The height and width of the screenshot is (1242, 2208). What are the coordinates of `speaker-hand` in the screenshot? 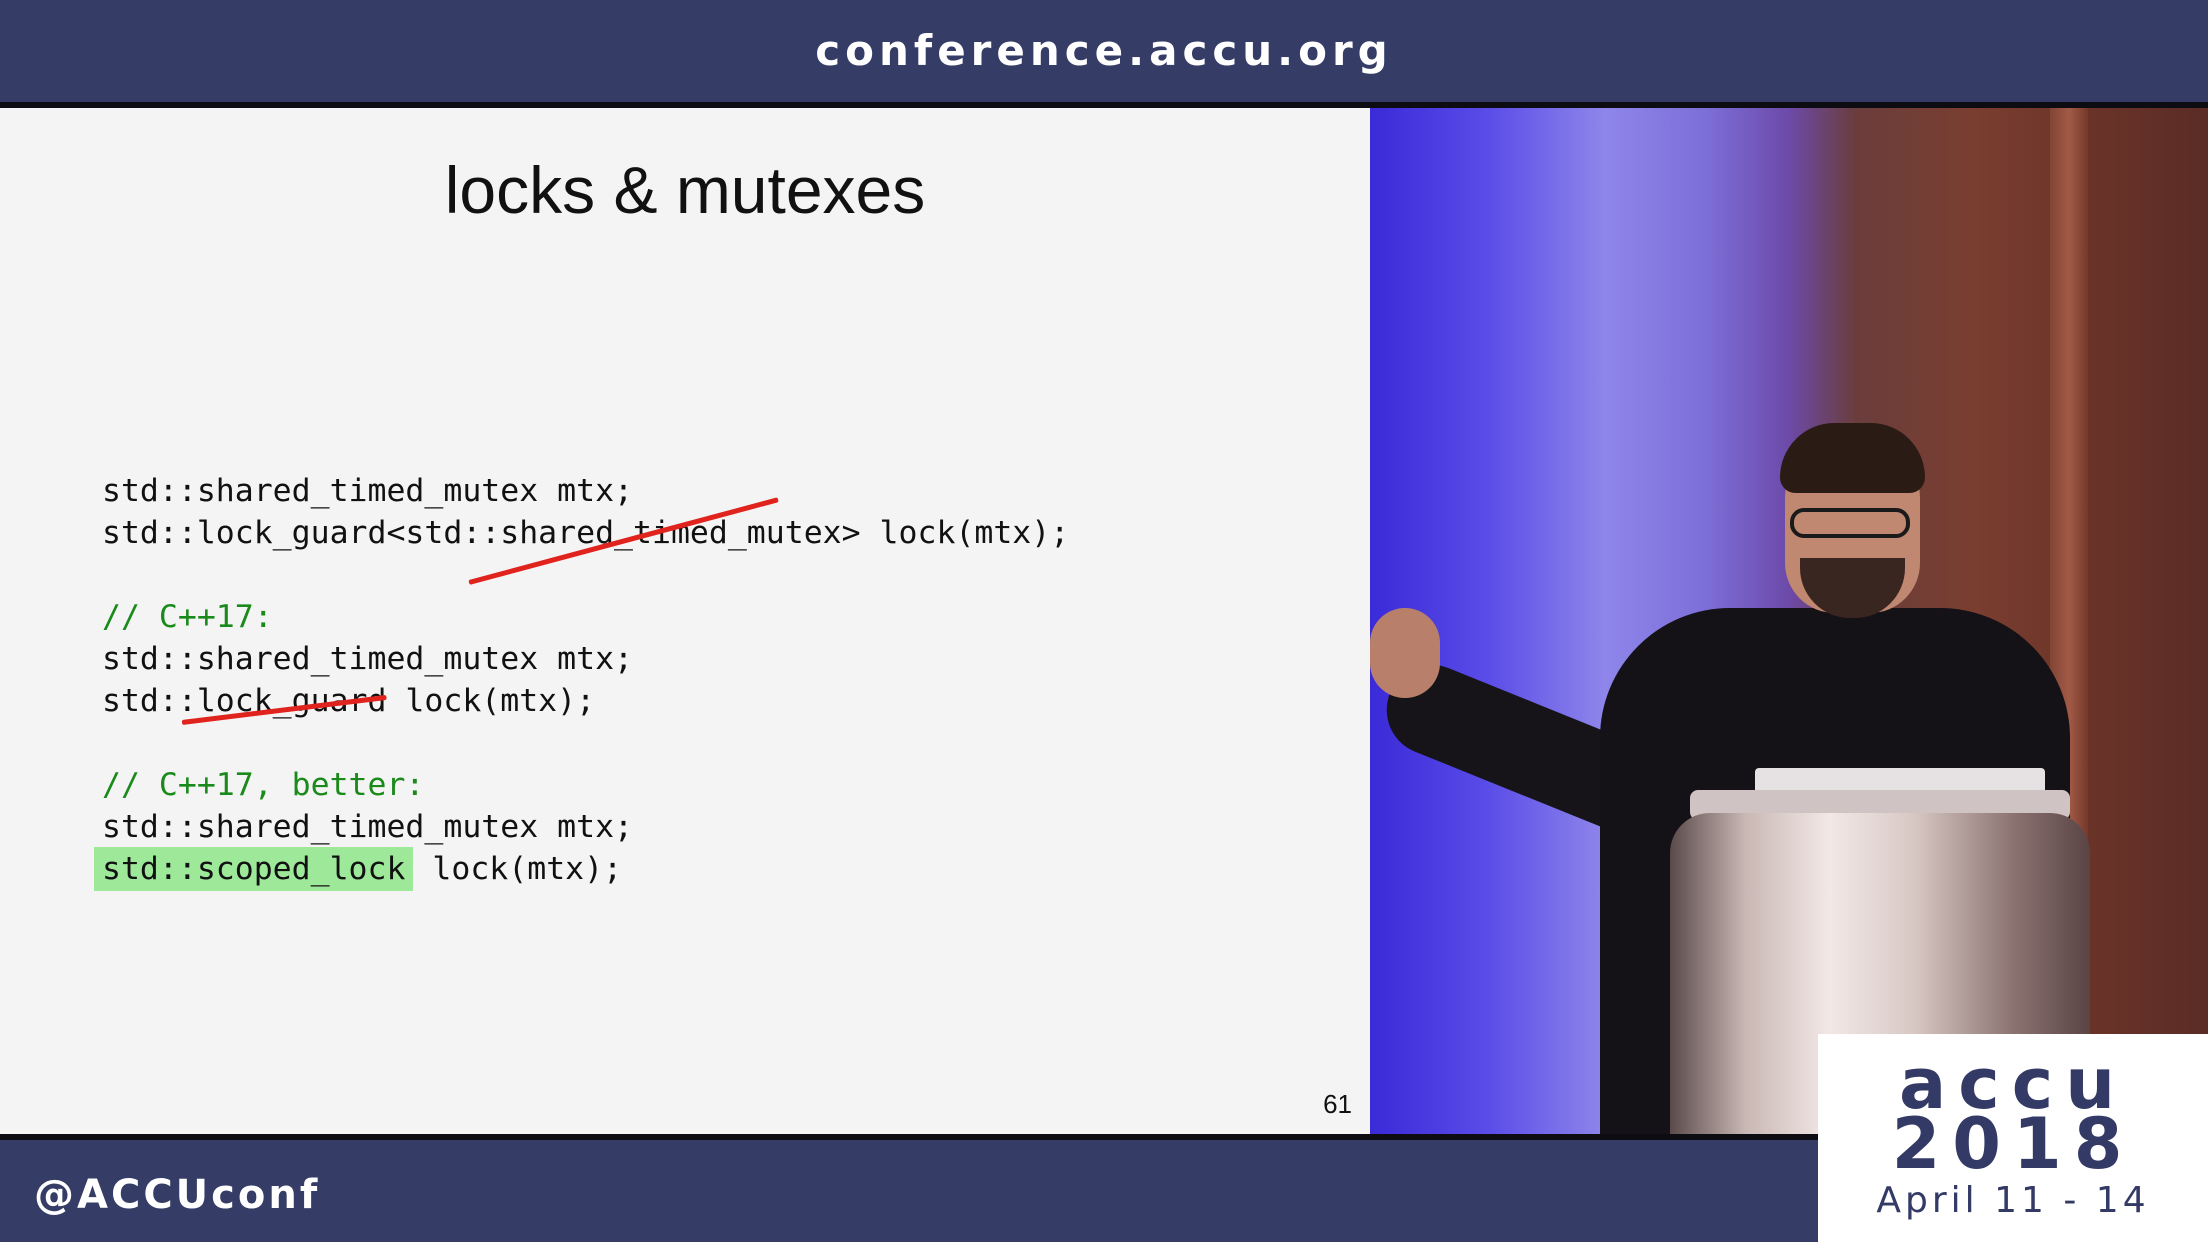 It's located at (1405, 653).